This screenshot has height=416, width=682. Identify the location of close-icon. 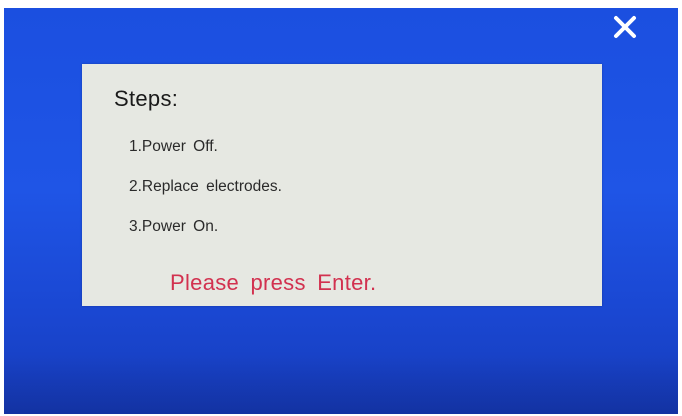
(625, 27).